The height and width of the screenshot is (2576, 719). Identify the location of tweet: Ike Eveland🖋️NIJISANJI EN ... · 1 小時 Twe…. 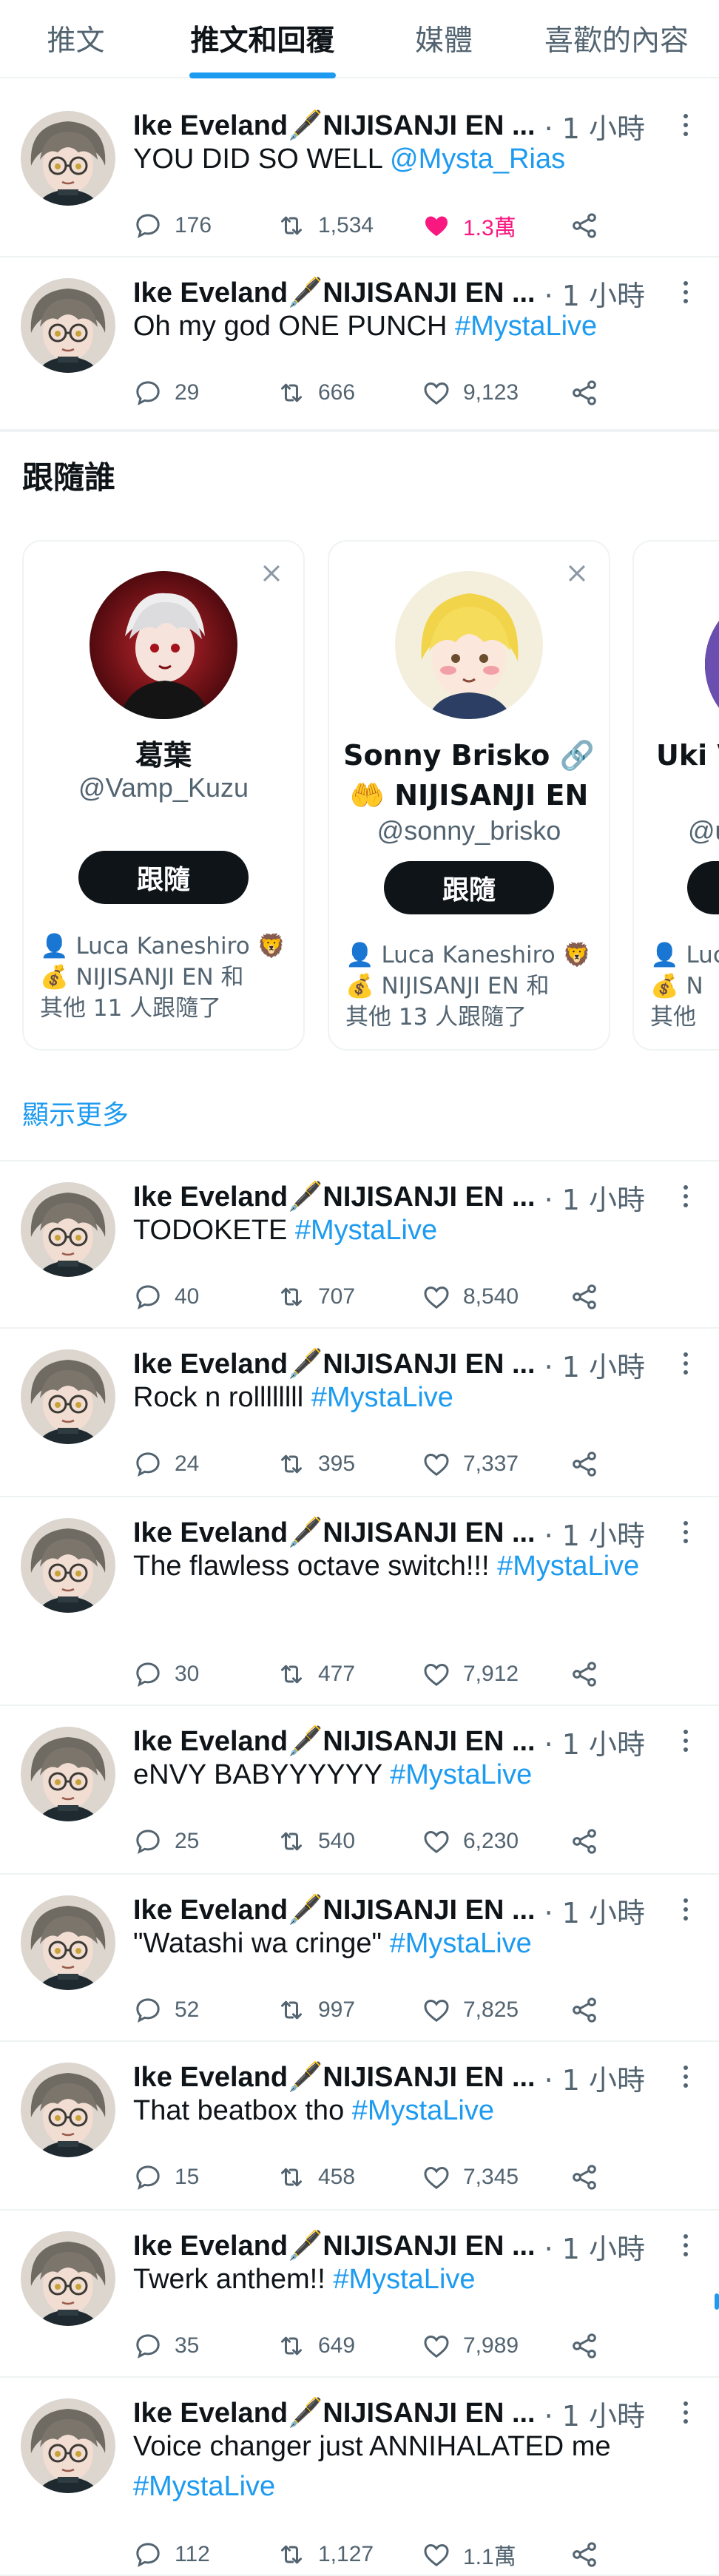
(359, 2295).